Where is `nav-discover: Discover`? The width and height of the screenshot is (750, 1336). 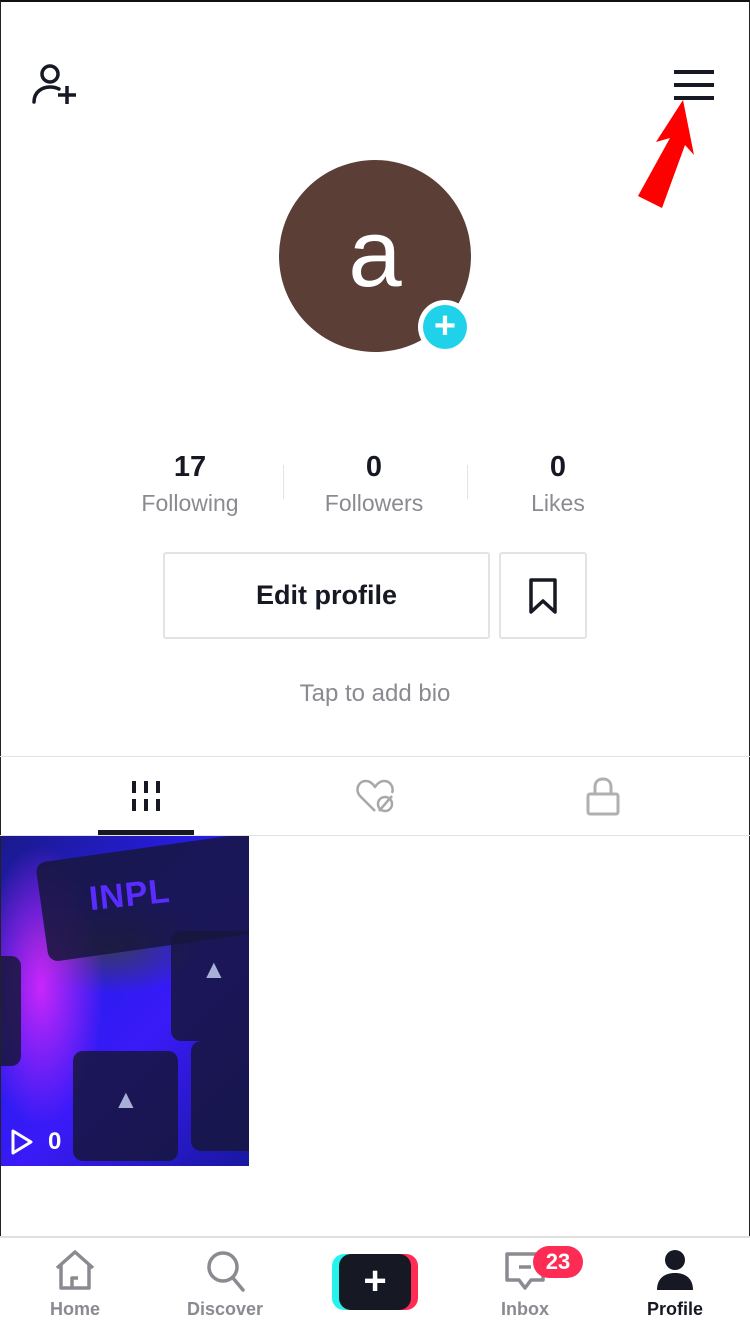
nav-discover: Discover is located at coordinates (225, 1284).